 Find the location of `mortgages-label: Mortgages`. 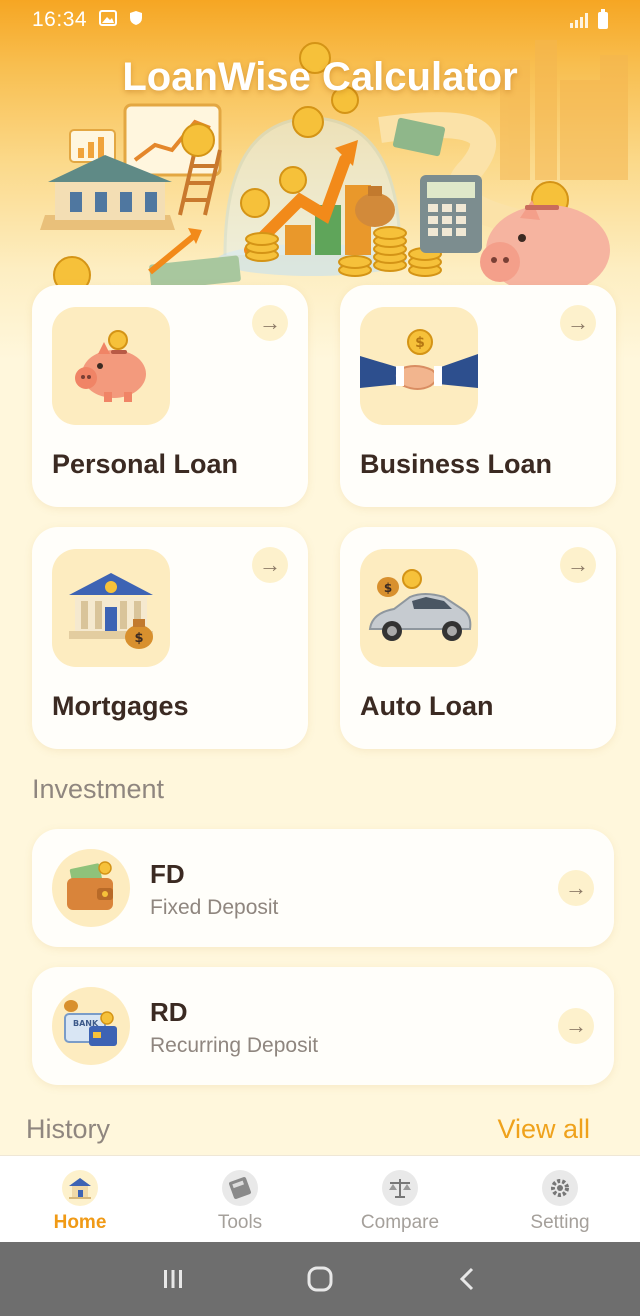

mortgages-label: Mortgages is located at coordinates (120, 706).